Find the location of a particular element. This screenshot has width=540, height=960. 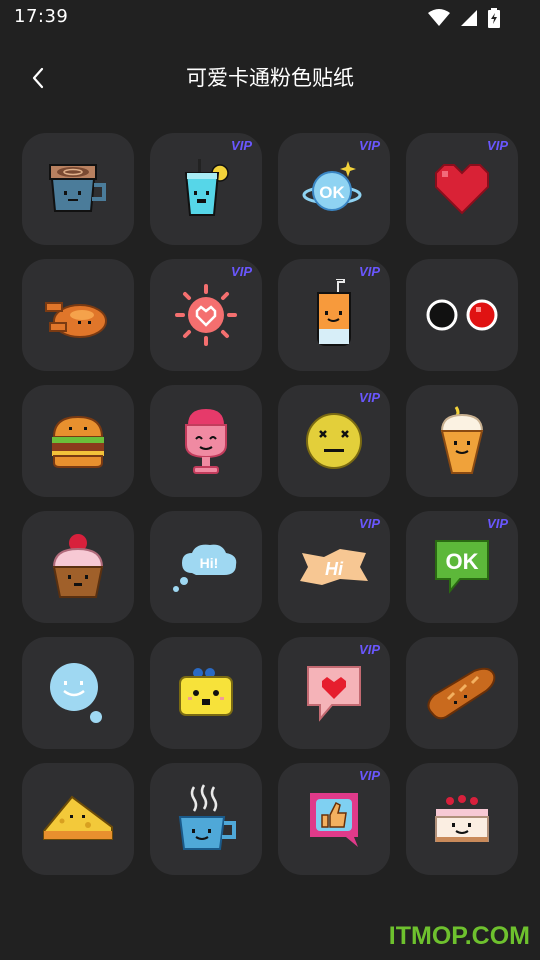

sticker-tile-cherry-cake is located at coordinates (462, 819).